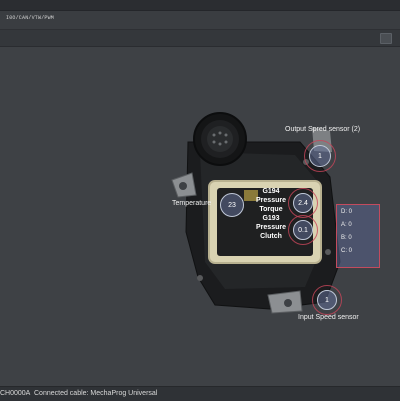 The image size is (400, 401). What do you see at coordinates (96, 393) in the screenshot?
I see `connection-status: Connected cable: MechaProg Universal` at bounding box center [96, 393].